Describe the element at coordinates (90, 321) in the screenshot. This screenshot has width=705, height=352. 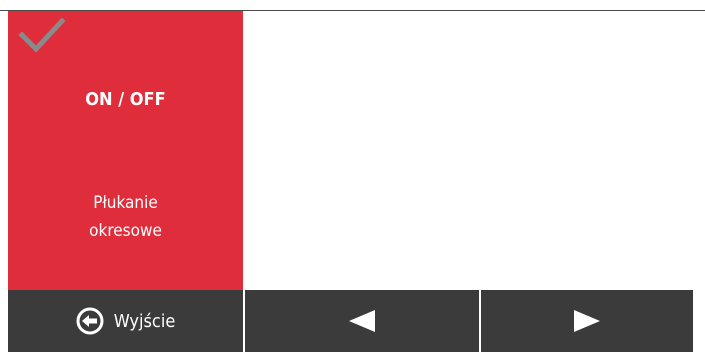
I see `exit-arrow-icon` at that location.